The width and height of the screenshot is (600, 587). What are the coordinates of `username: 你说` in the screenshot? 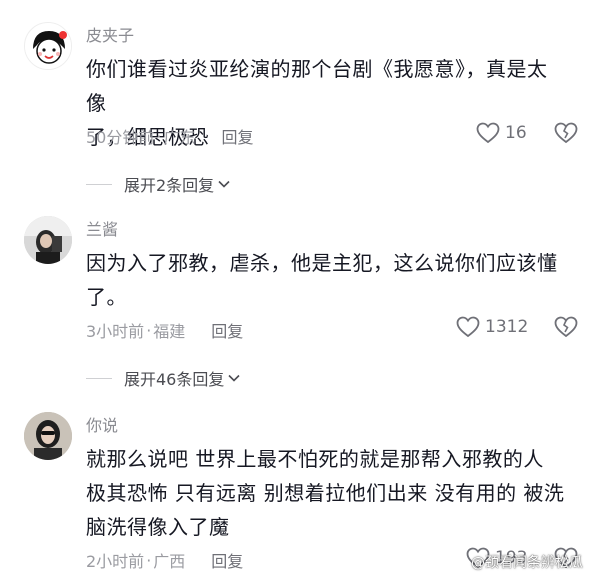 It's located at (102, 424).